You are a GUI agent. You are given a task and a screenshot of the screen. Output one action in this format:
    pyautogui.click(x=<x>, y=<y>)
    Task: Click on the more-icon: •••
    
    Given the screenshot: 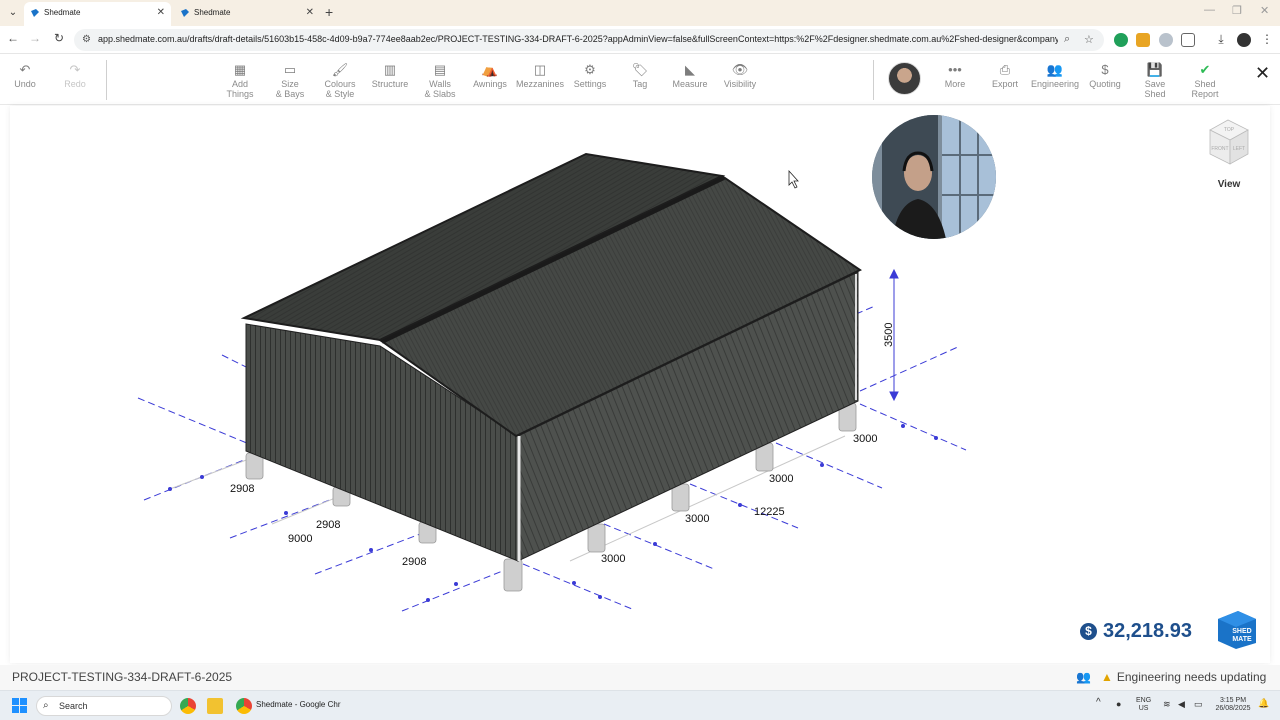 What is the action you would take?
    pyautogui.click(x=955, y=69)
    